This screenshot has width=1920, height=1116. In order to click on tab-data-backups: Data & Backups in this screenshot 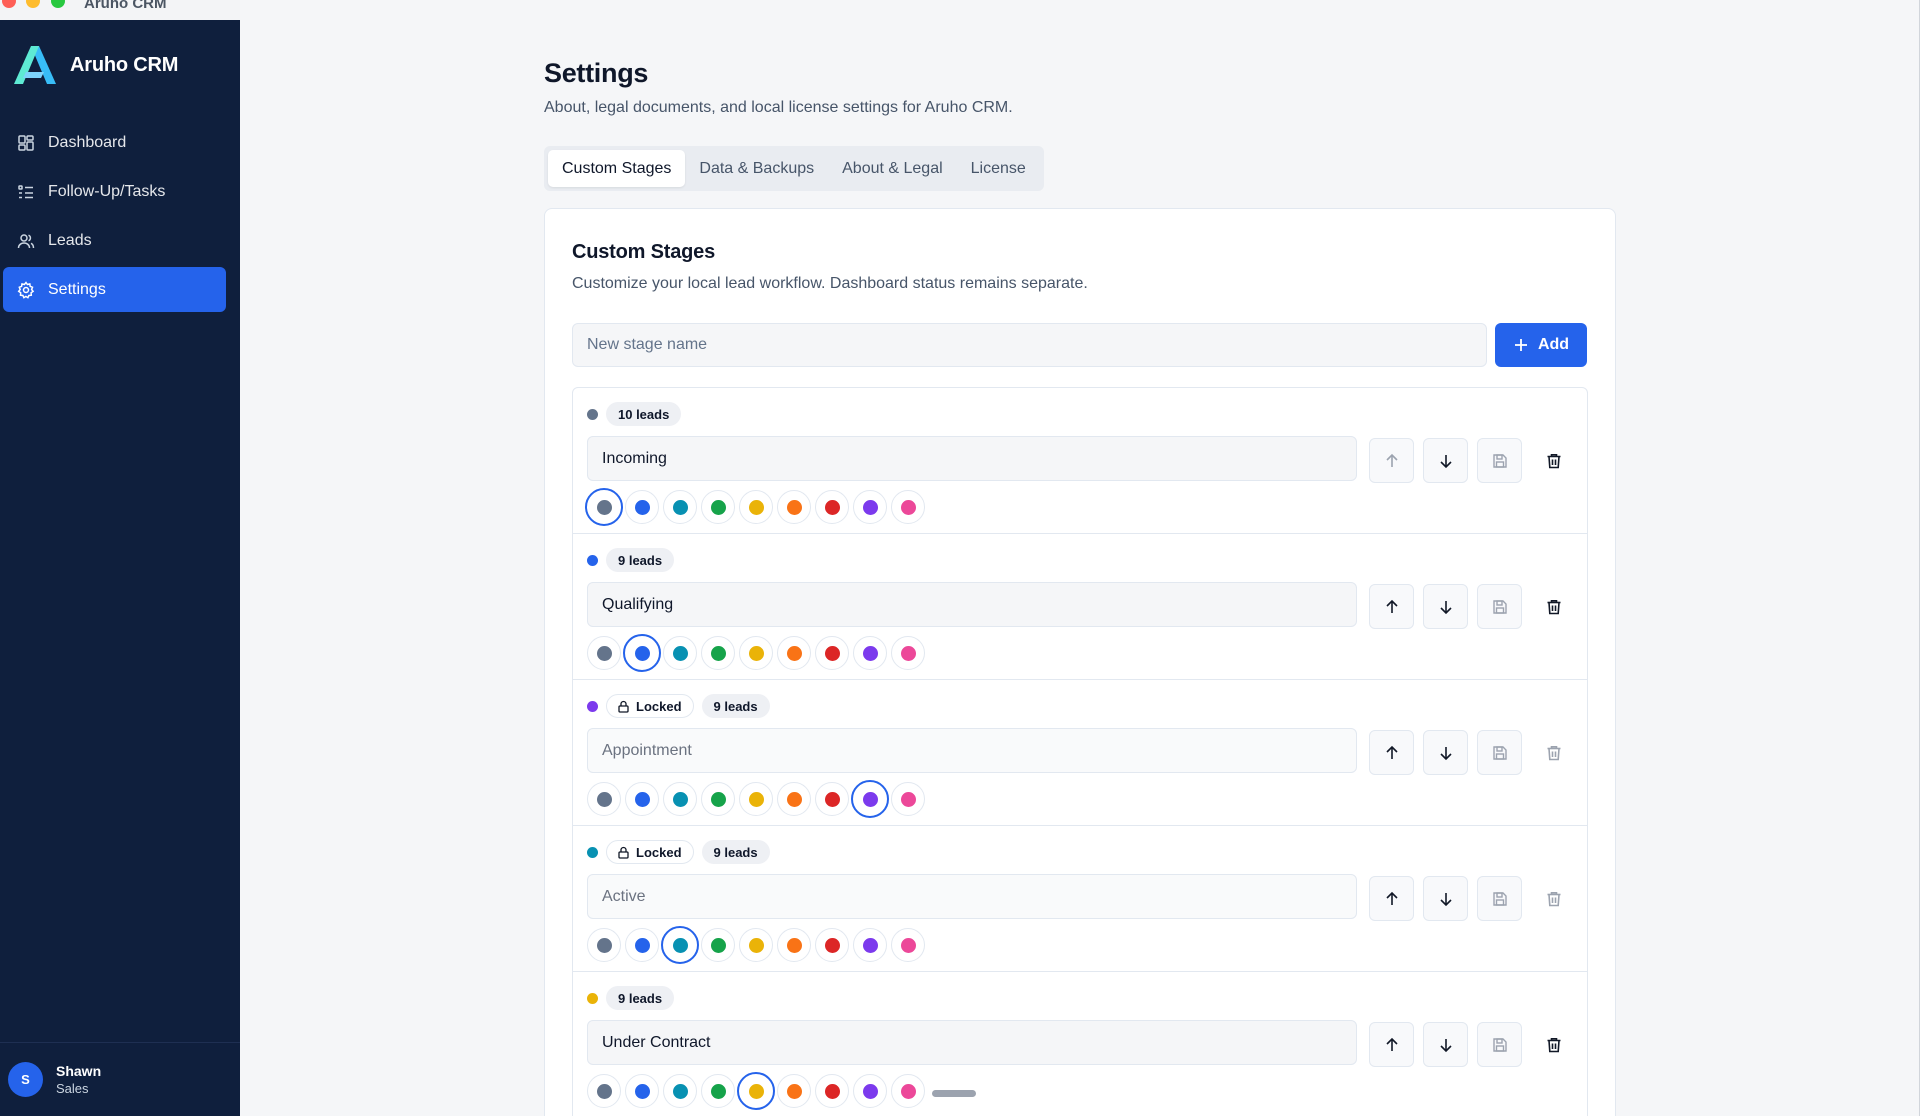, I will do `click(756, 168)`.